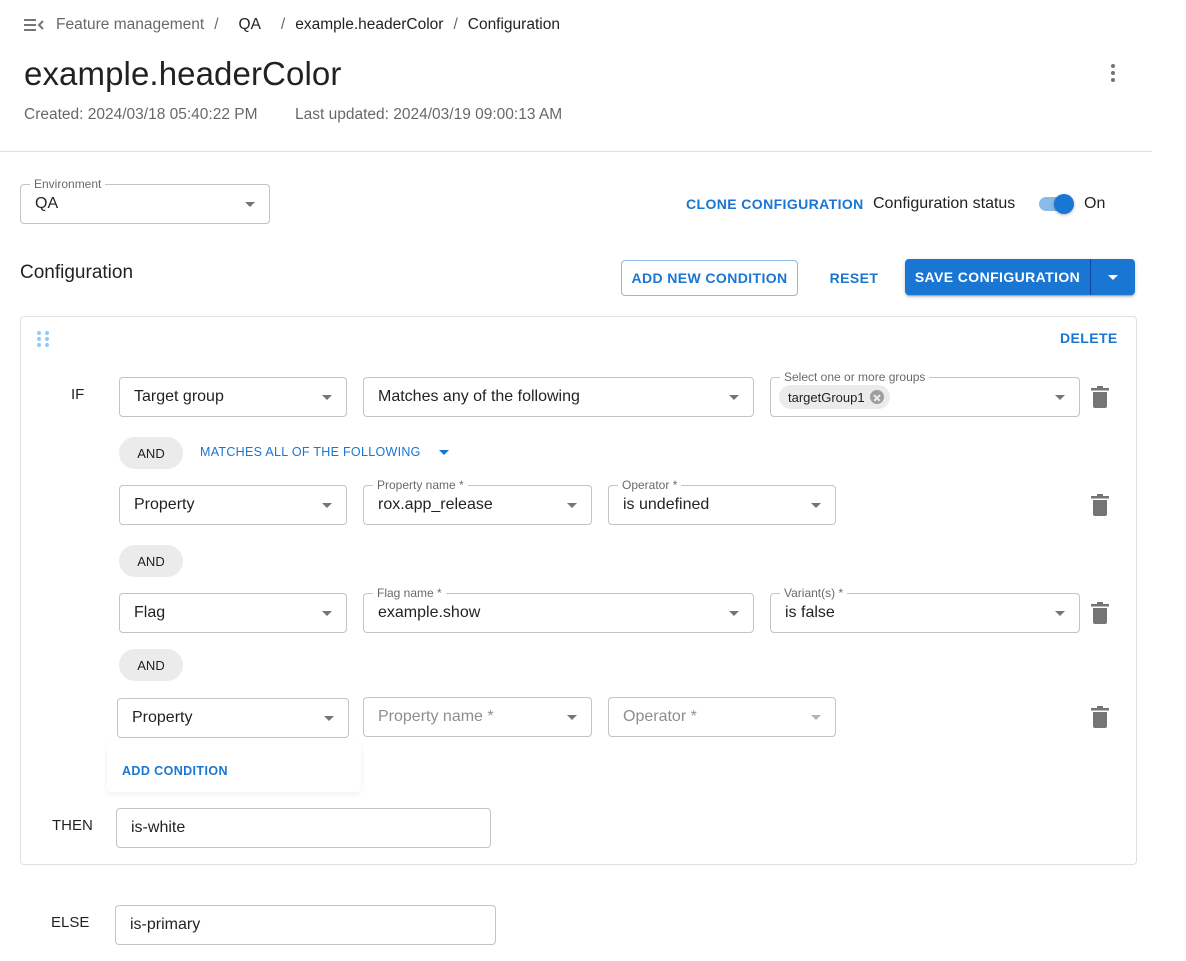 The image size is (1186, 961). Describe the element at coordinates (650, 485) in the screenshot. I see `operator-label: Operator *` at that location.